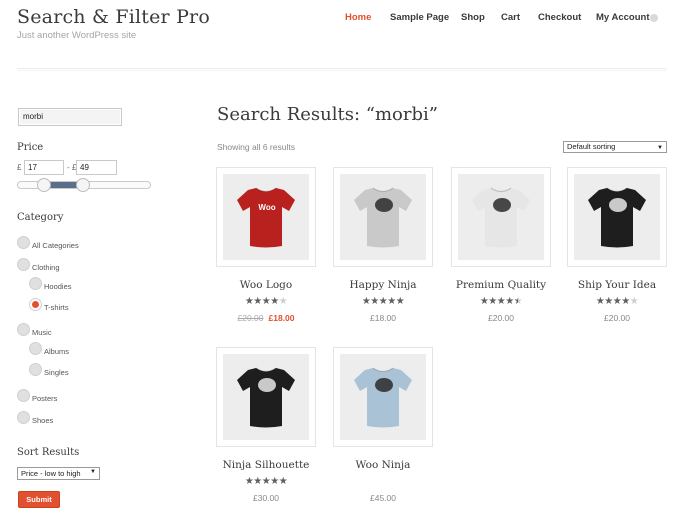  What do you see at coordinates (256, 147) in the screenshot?
I see `result-count: Showing all 6 results` at bounding box center [256, 147].